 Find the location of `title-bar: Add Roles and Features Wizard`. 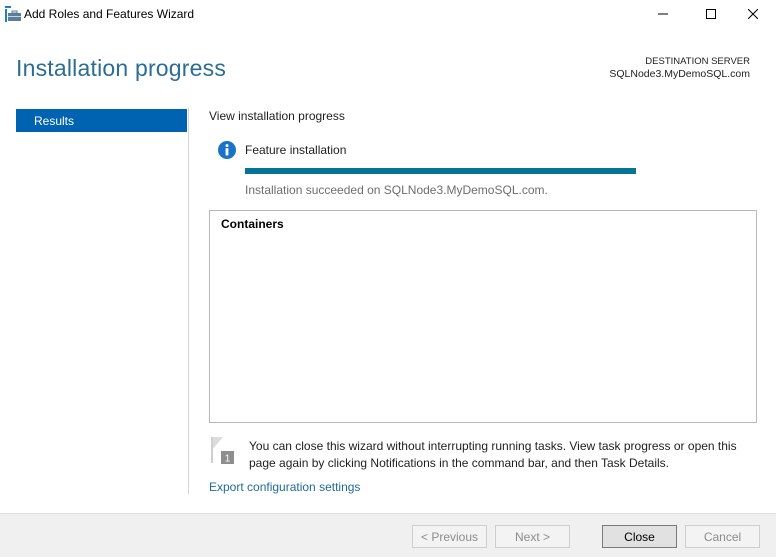

title-bar: Add Roles and Features Wizard is located at coordinates (388, 14).